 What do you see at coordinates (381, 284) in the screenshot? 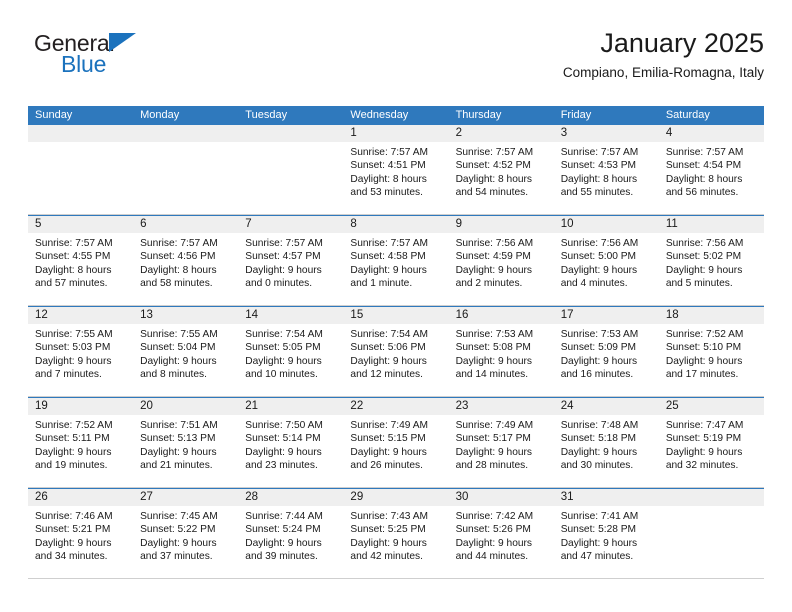
I see `day-info-line: and 1 minute.` at bounding box center [381, 284].